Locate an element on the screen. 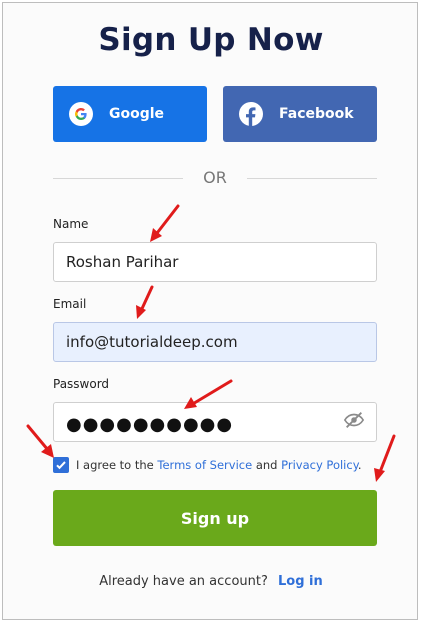  google-icon is located at coordinates (81, 114).